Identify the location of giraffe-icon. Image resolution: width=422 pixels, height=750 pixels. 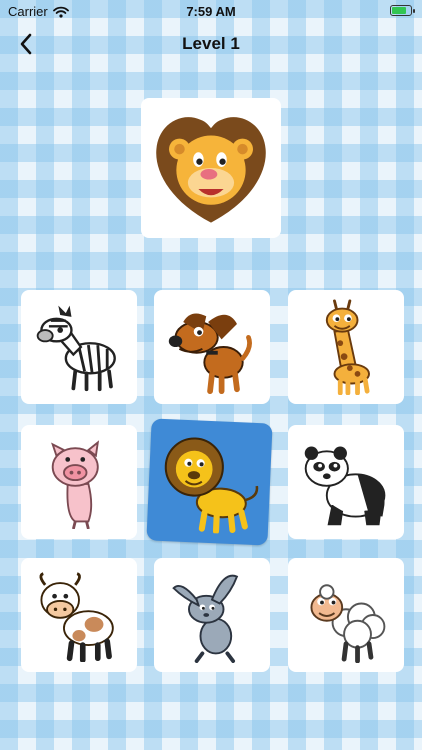
(347, 347).